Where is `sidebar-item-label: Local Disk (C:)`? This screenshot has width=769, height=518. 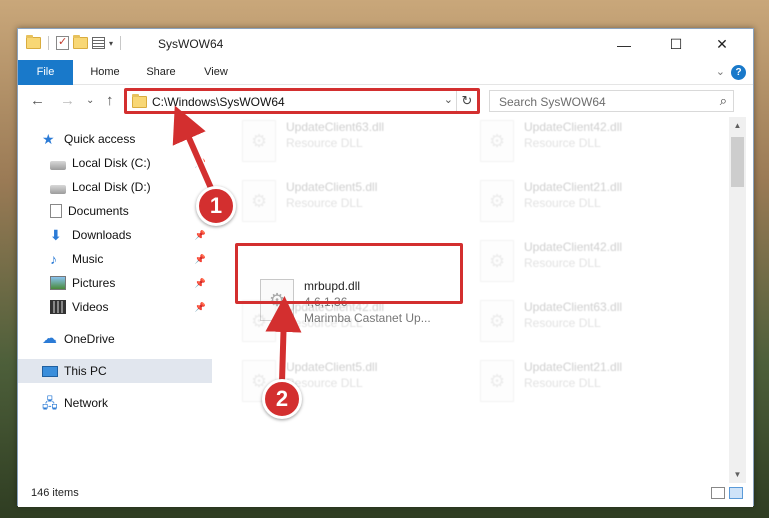
sidebar-item-label: Local Disk (C:) is located at coordinates (111, 163).